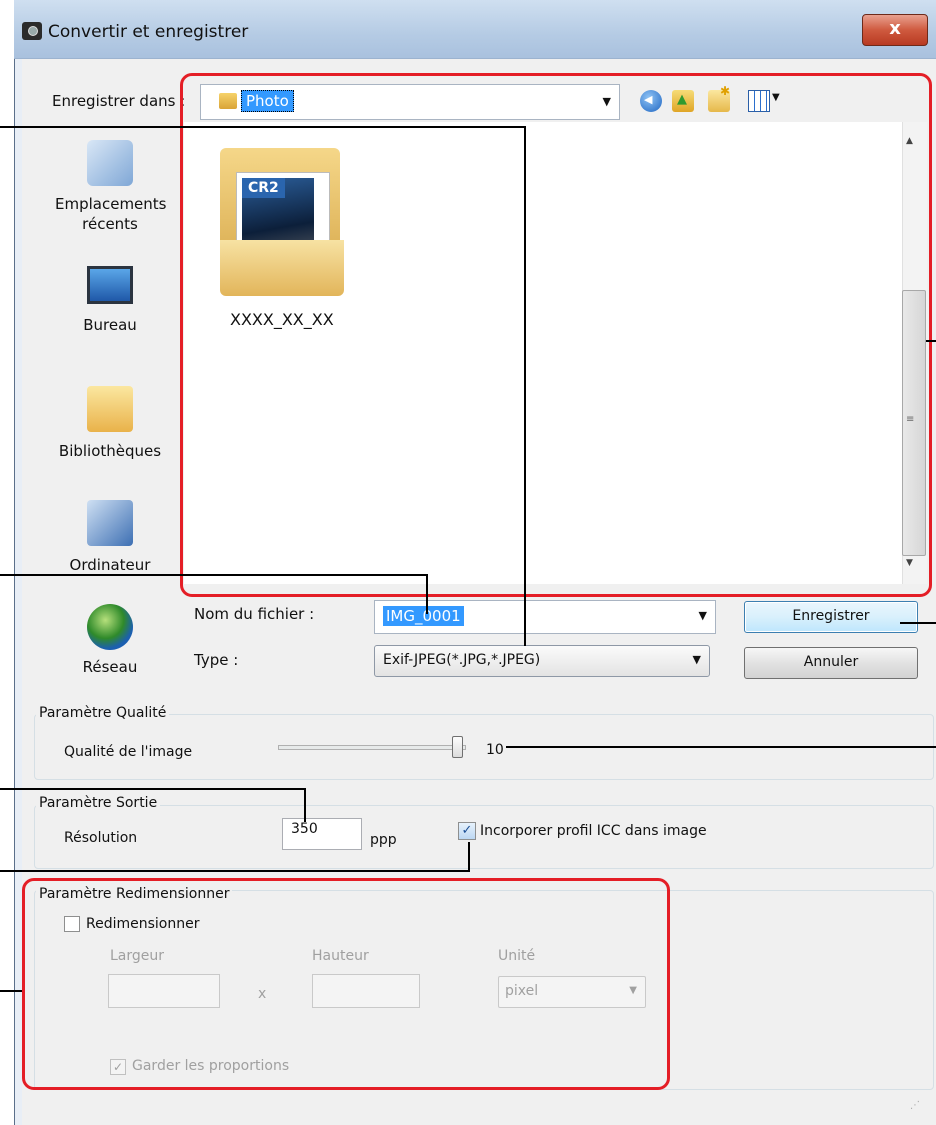 The height and width of the screenshot is (1125, 936). Describe the element at coordinates (119, 101) in the screenshot. I see `save-in-label: Enregistrer dans :` at that location.